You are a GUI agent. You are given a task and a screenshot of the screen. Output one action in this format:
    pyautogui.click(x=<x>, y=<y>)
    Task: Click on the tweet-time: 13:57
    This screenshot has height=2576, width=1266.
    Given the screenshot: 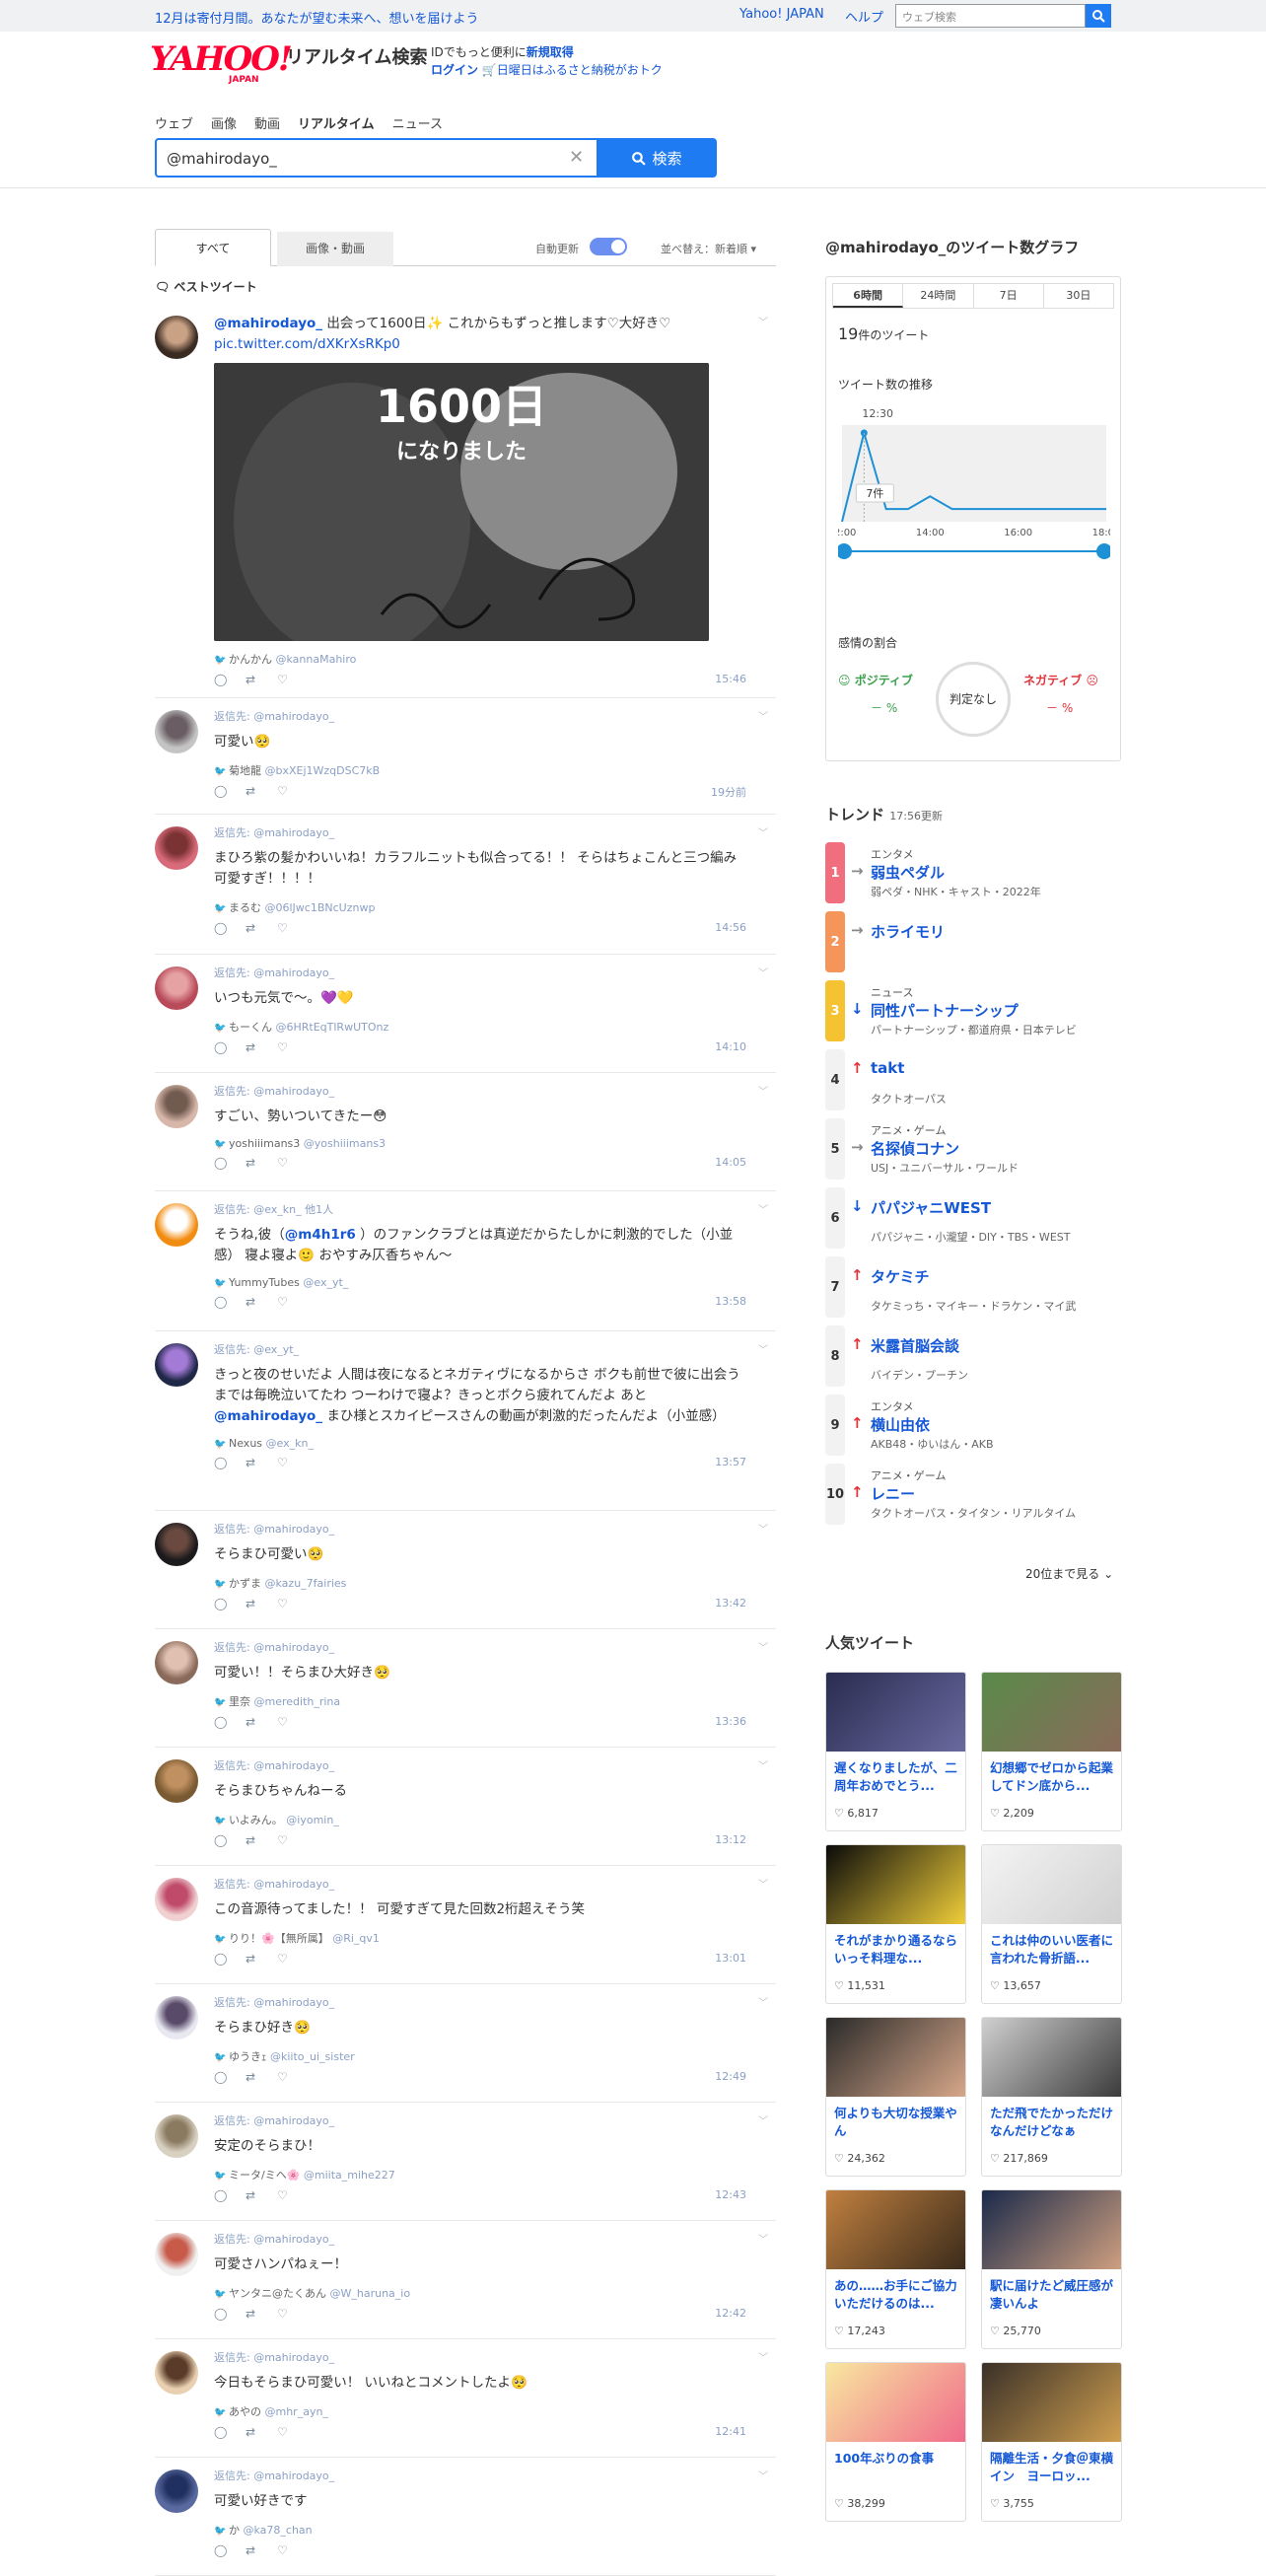 What is the action you would take?
    pyautogui.click(x=731, y=1462)
    